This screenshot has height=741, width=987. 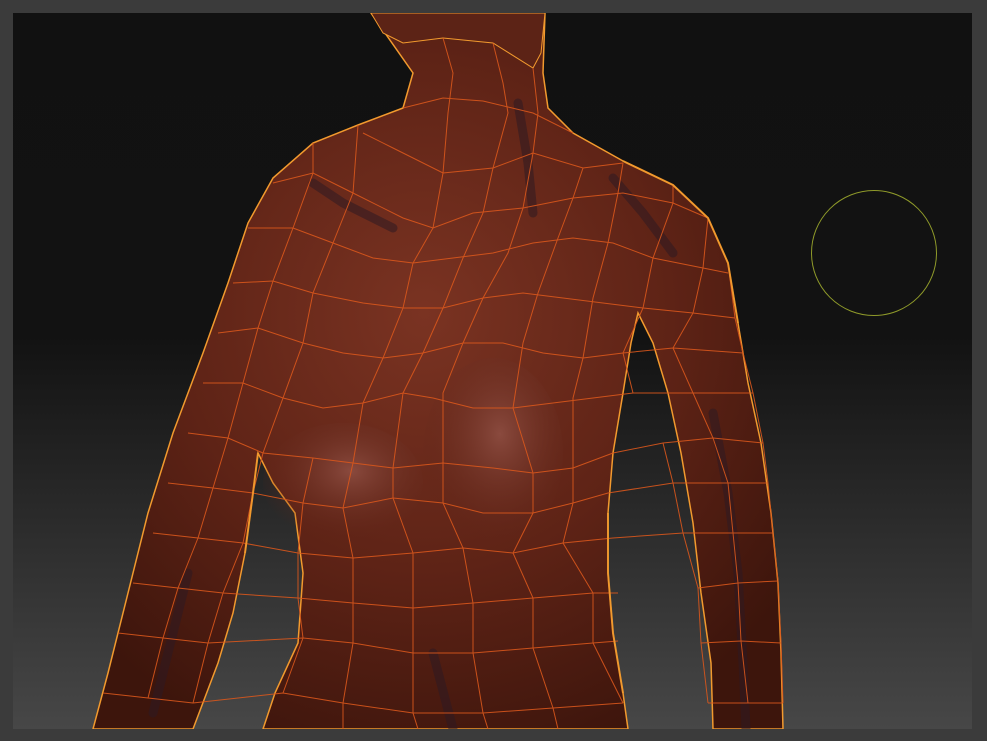 What do you see at coordinates (343, 483) in the screenshot?
I see `breast-left` at bounding box center [343, 483].